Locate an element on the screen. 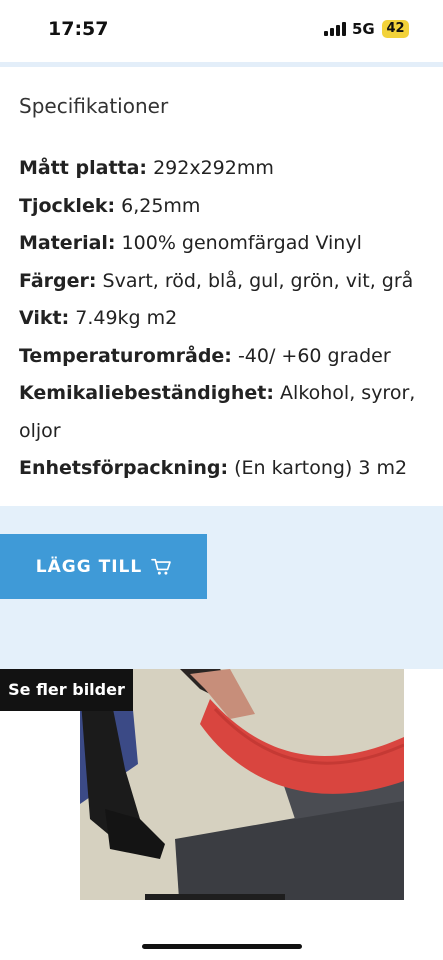 Image resolution: width=443 pixels, height=960 pixels. spec-value: 7.49kg m2 is located at coordinates (123, 318).